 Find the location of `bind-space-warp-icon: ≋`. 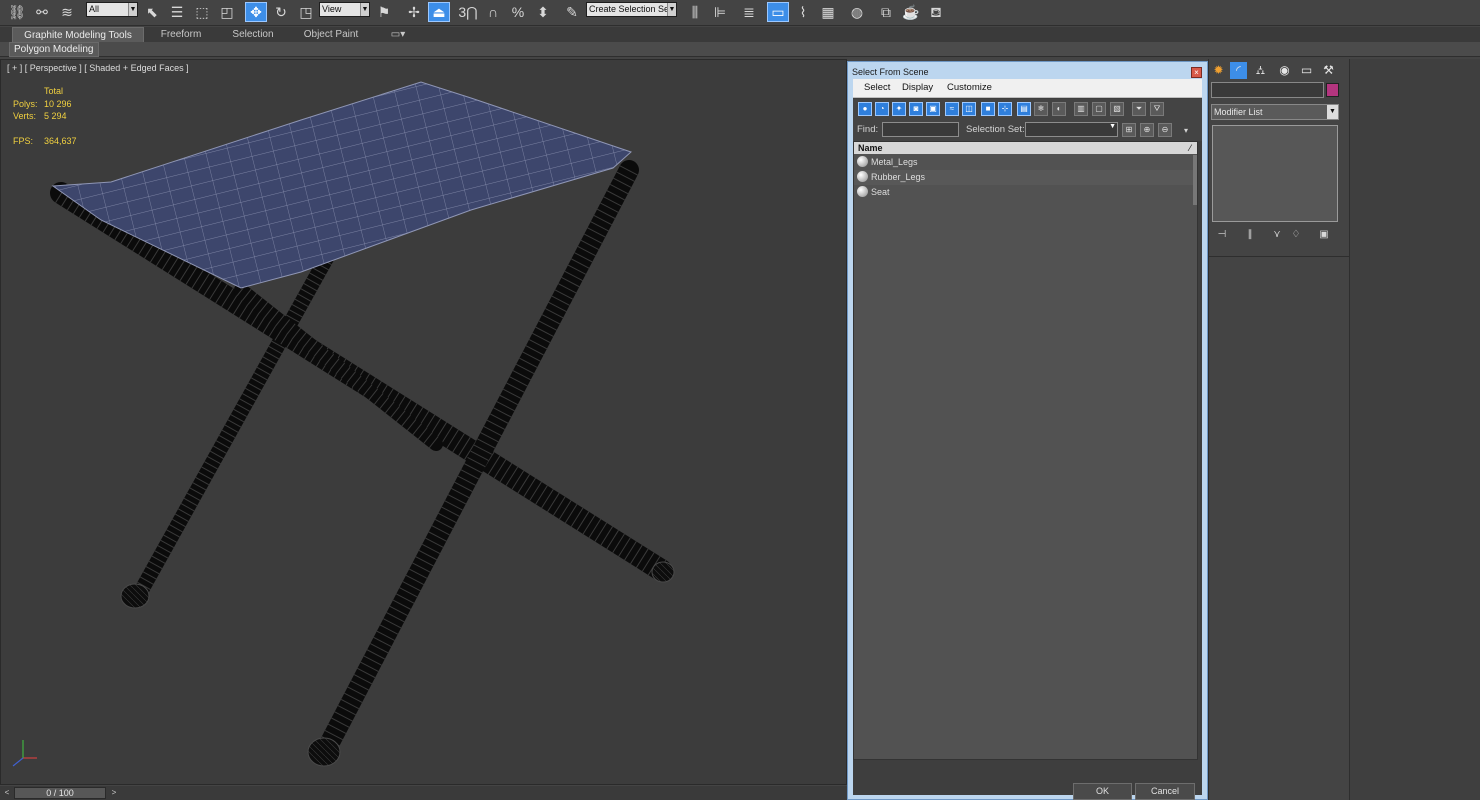

bind-space-warp-icon: ≋ is located at coordinates (67, 12).